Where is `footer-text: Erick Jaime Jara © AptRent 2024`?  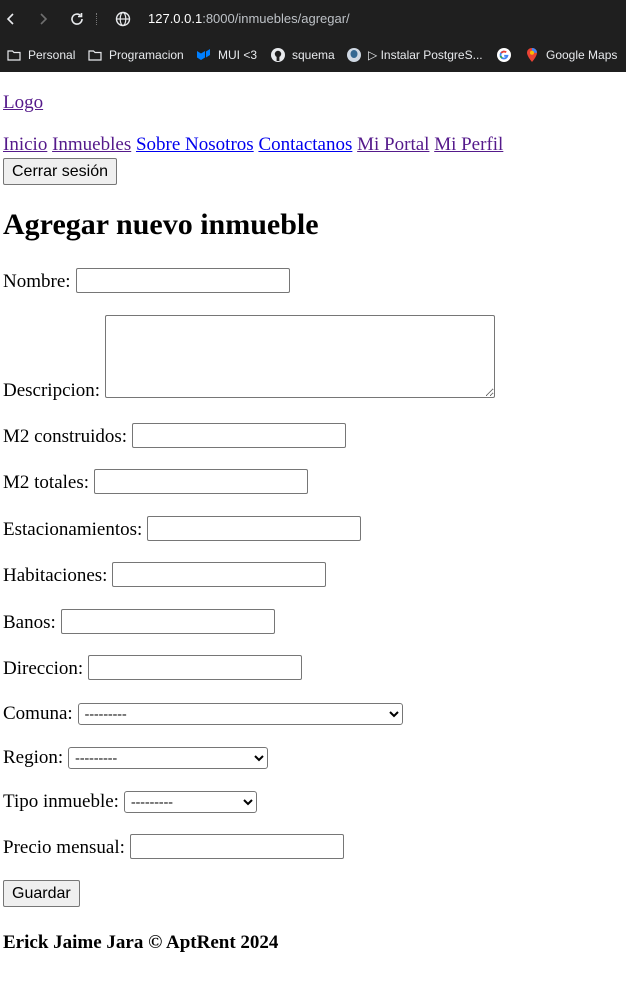 footer-text: Erick Jaime Jara © AptRent 2024 is located at coordinates (141, 942).